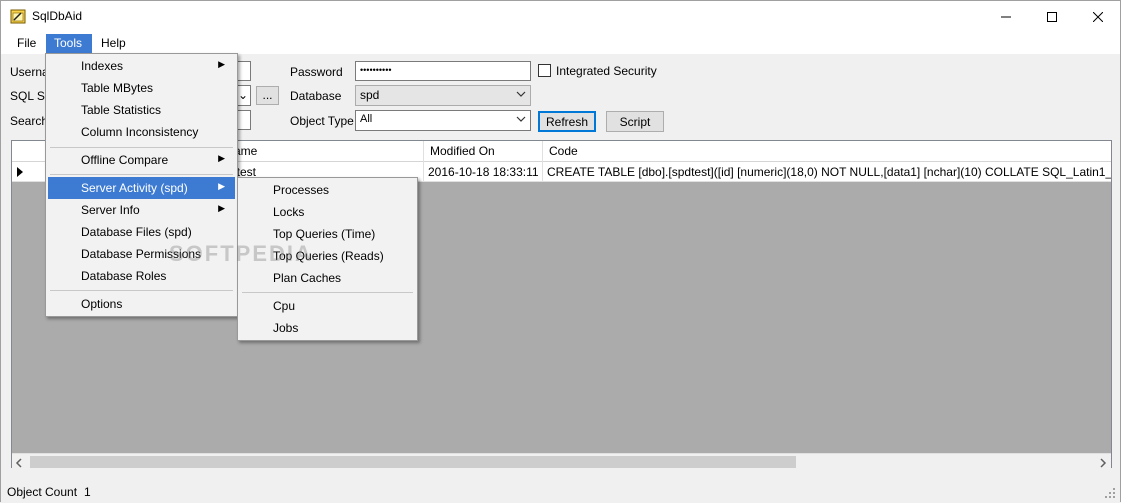 This screenshot has width=1121, height=503. What do you see at coordinates (134, 188) in the screenshot?
I see `menu-item-label: Server Activity (spd)` at bounding box center [134, 188].